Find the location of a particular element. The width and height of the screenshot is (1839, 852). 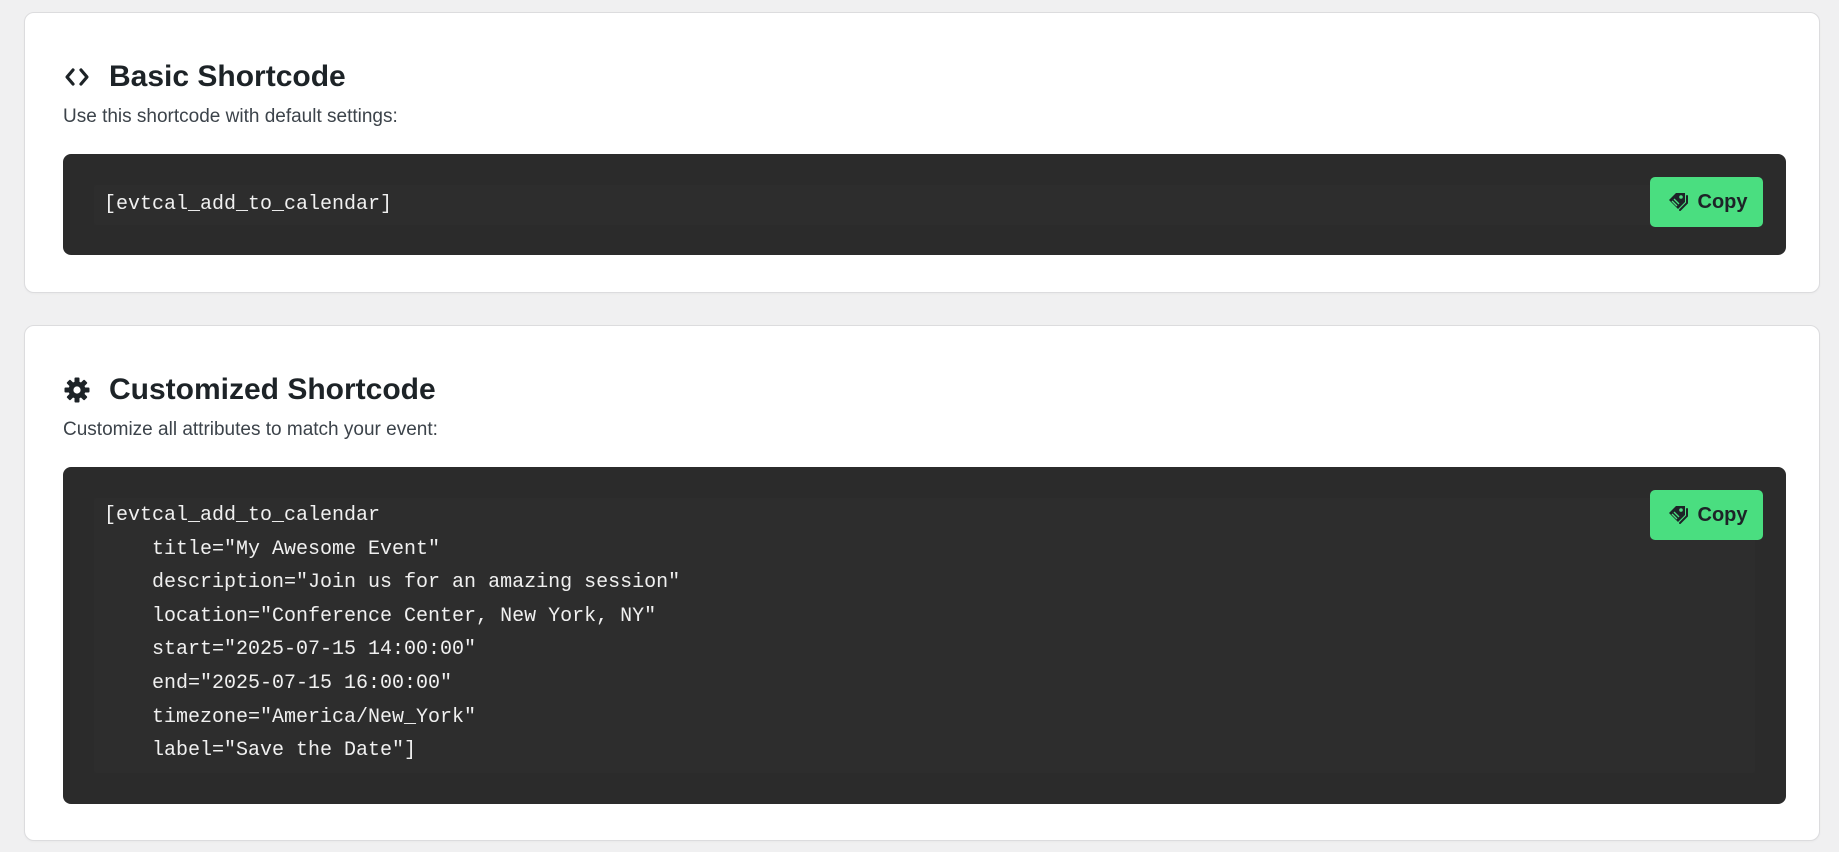

copy-customized-shortcode-button: Copy is located at coordinates (1706, 515).